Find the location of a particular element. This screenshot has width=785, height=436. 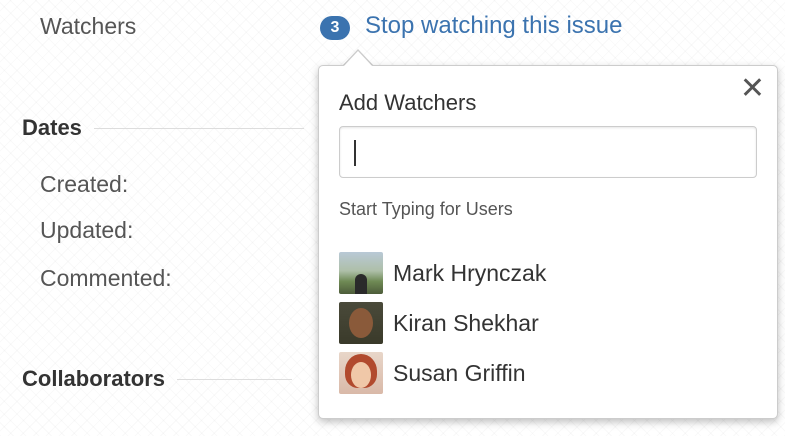

dates-section-heading: Dates is located at coordinates (163, 128).